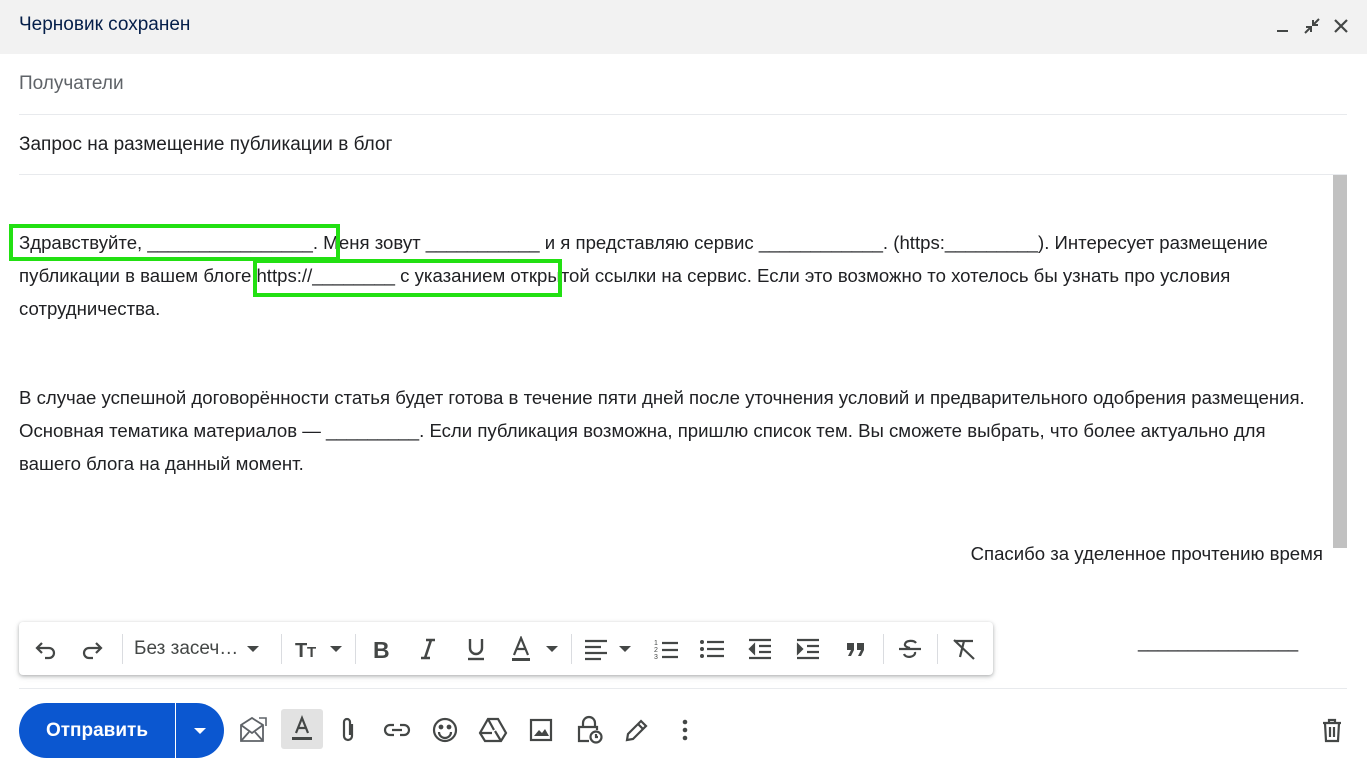 The image size is (1367, 775). What do you see at coordinates (856, 649) in the screenshot?
I see `quote-icon` at bounding box center [856, 649].